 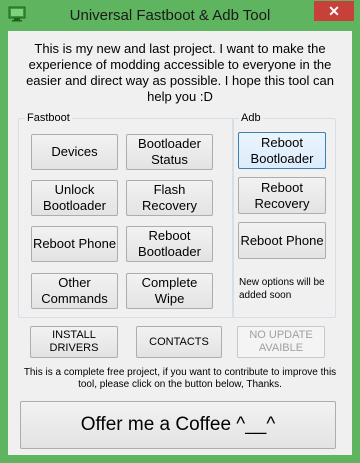 What do you see at coordinates (48, 118) in the screenshot?
I see `fastboot-group-label: Fastboot` at bounding box center [48, 118].